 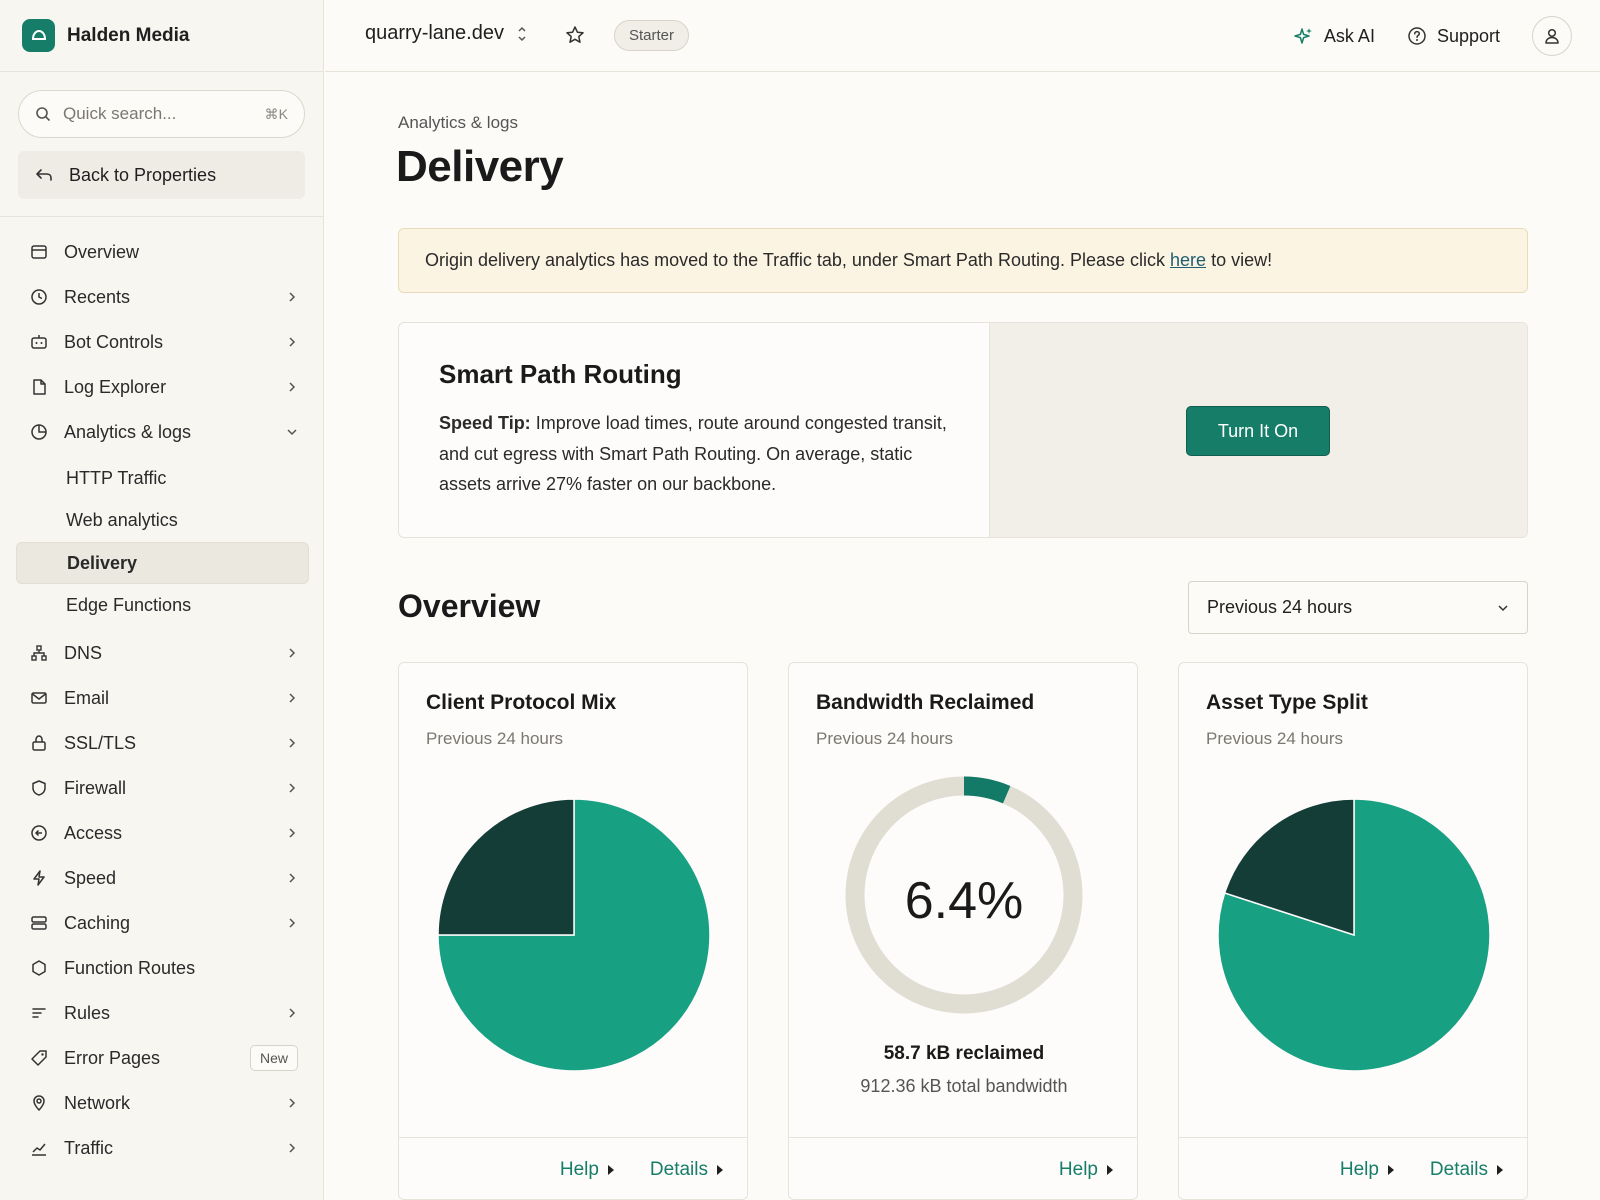 What do you see at coordinates (39, 743) in the screenshot?
I see `lock-icon` at bounding box center [39, 743].